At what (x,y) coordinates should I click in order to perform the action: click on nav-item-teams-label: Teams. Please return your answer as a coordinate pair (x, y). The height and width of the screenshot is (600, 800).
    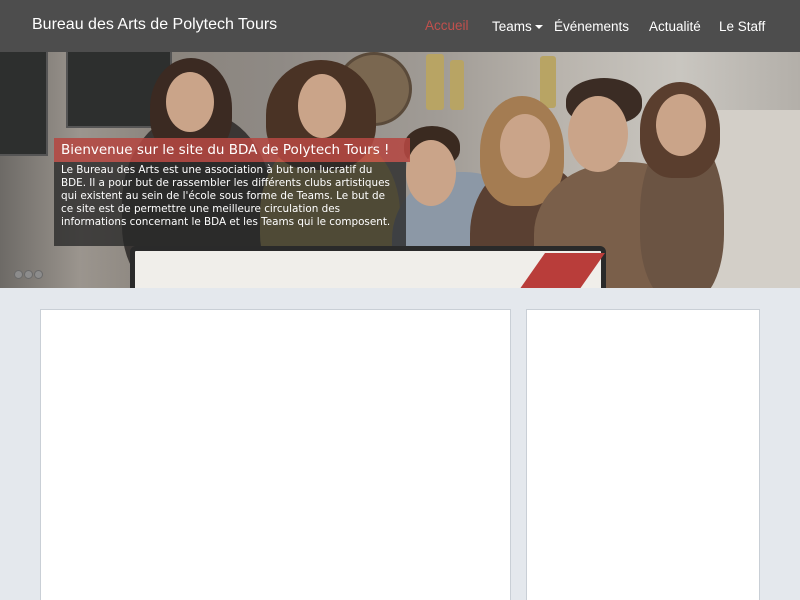
    Looking at the image, I should click on (512, 26).